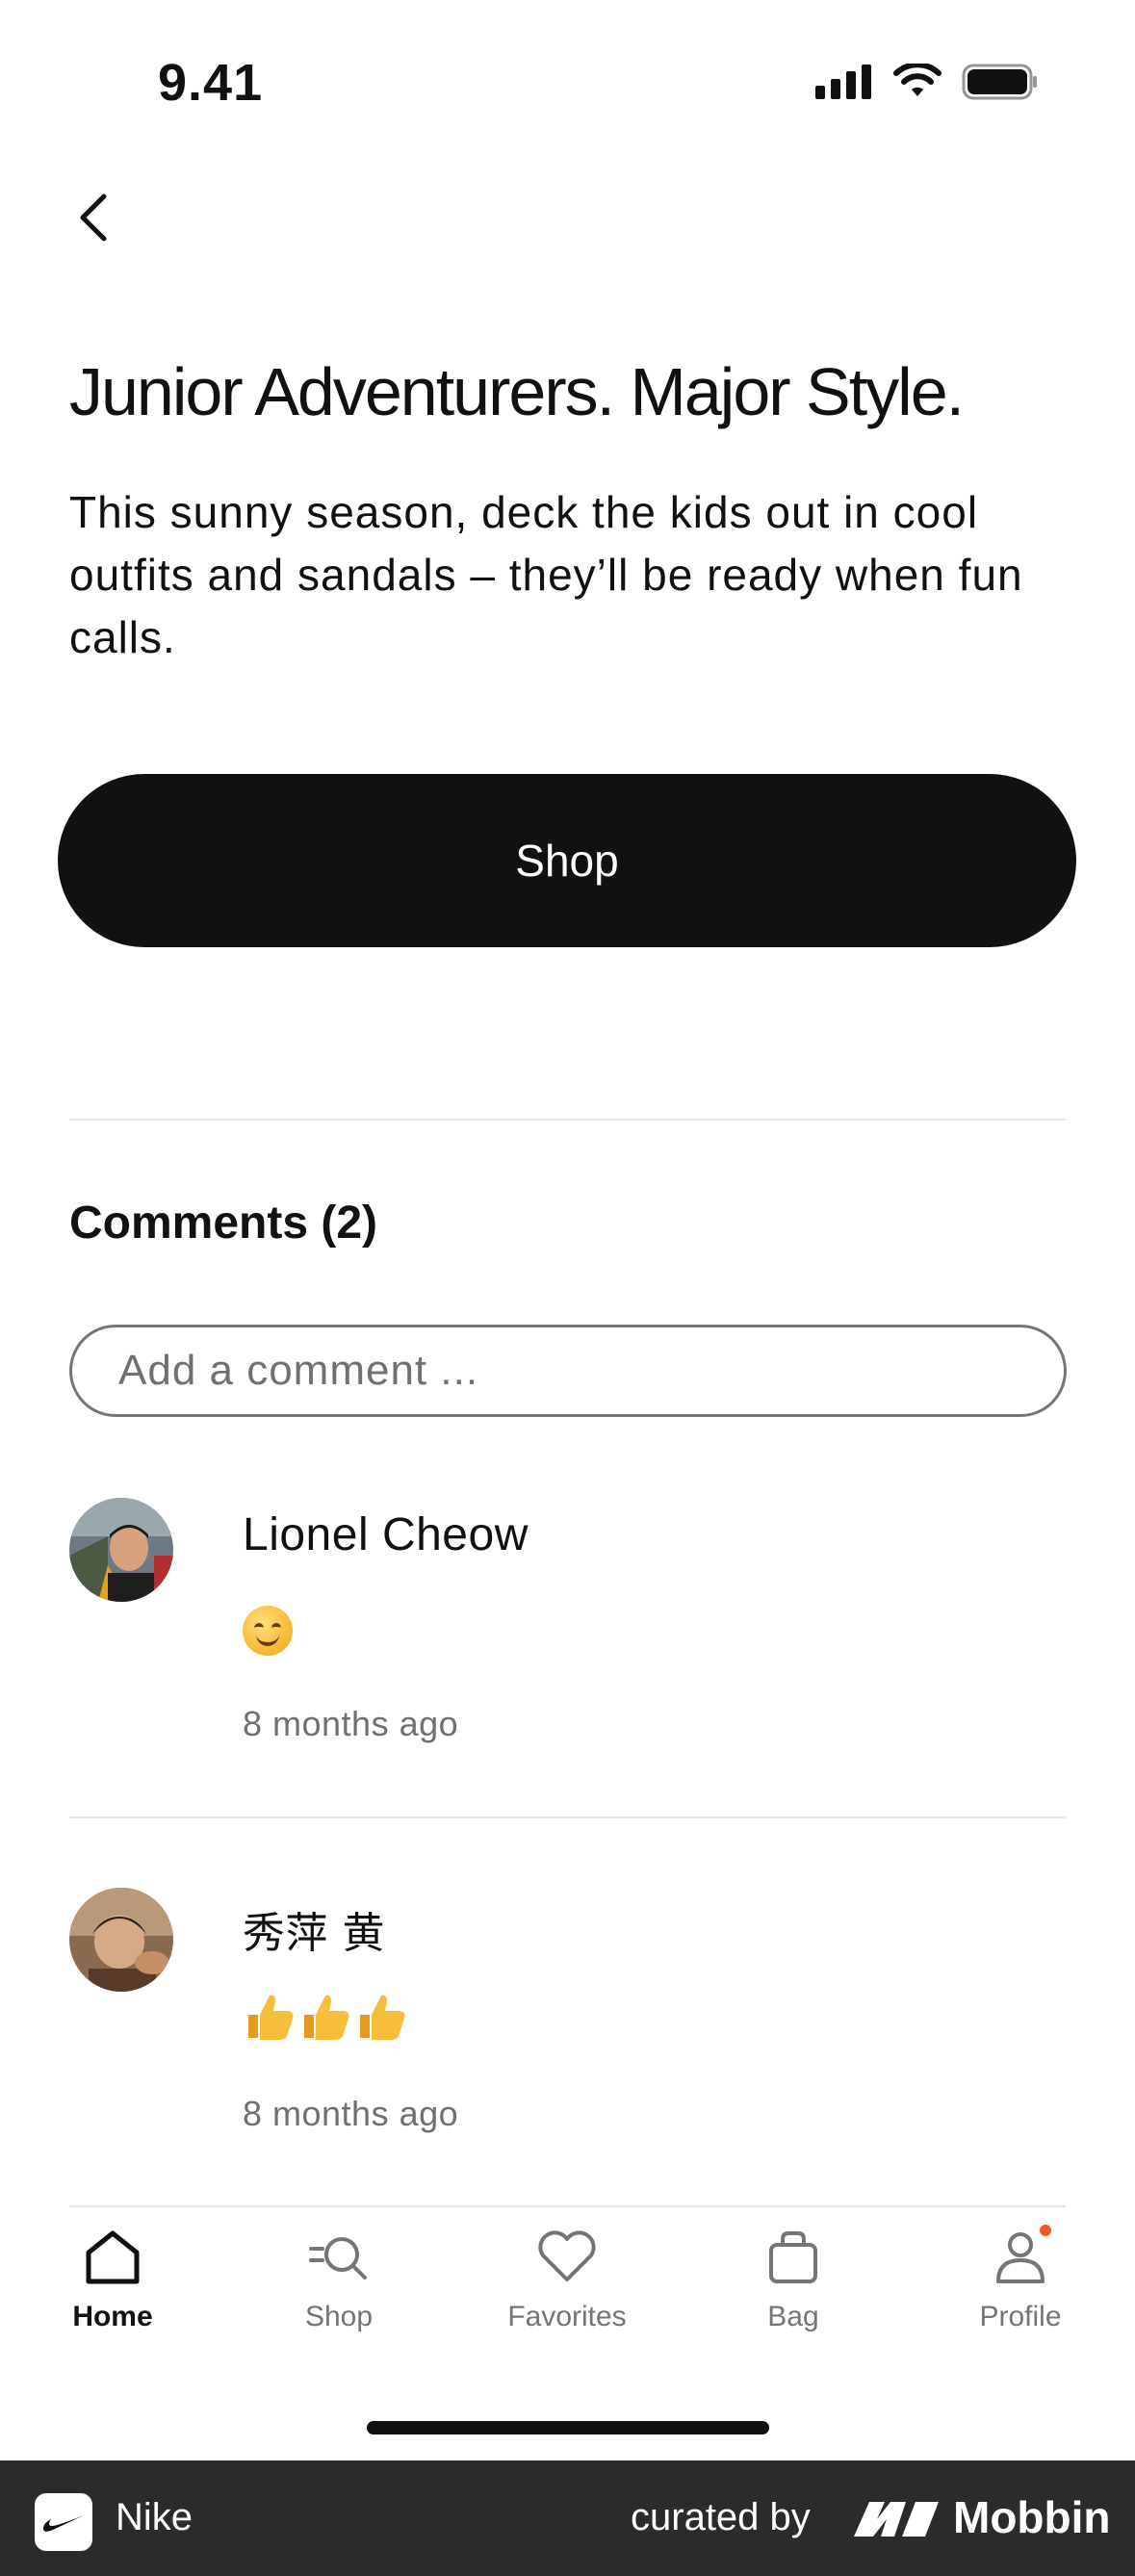 The image size is (1135, 2576). Describe the element at coordinates (154, 2517) in the screenshot. I see `footer-app-name: Nike` at that location.